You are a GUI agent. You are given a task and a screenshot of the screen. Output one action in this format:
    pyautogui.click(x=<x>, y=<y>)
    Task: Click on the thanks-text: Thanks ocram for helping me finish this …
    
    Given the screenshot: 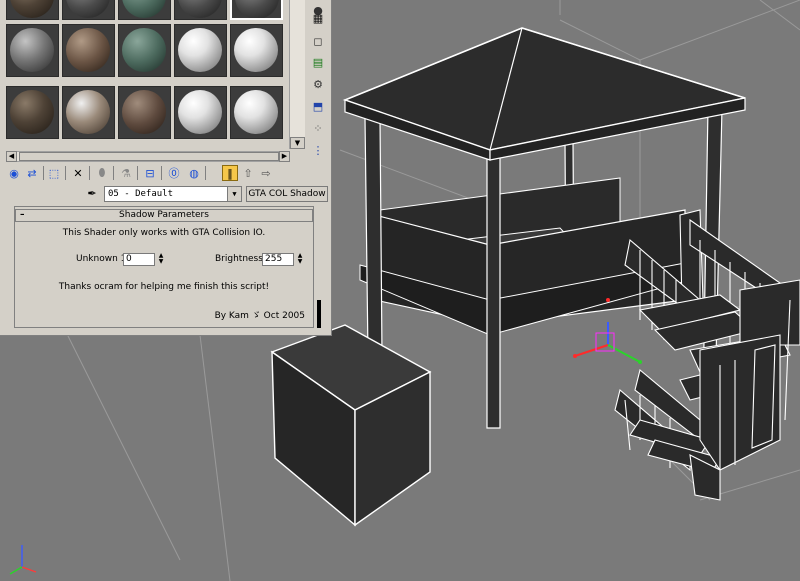 What is the action you would take?
    pyautogui.click(x=164, y=287)
    